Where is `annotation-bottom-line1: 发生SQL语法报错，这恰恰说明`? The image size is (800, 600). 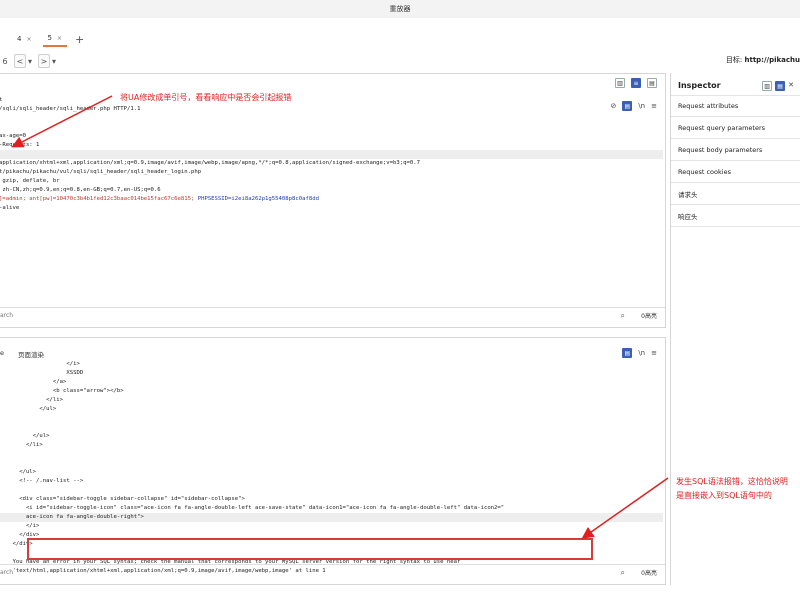
annotation-bottom-line1: 发生SQL语法报错，这恰恰说明 is located at coordinates (732, 481).